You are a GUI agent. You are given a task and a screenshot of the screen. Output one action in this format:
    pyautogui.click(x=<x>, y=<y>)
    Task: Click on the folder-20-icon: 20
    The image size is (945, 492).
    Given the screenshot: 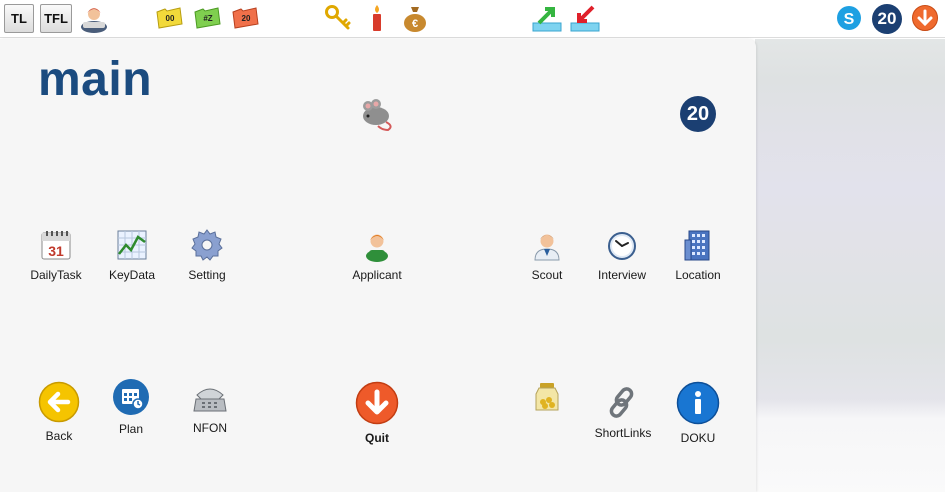 What is the action you would take?
    pyautogui.click(x=245, y=18)
    